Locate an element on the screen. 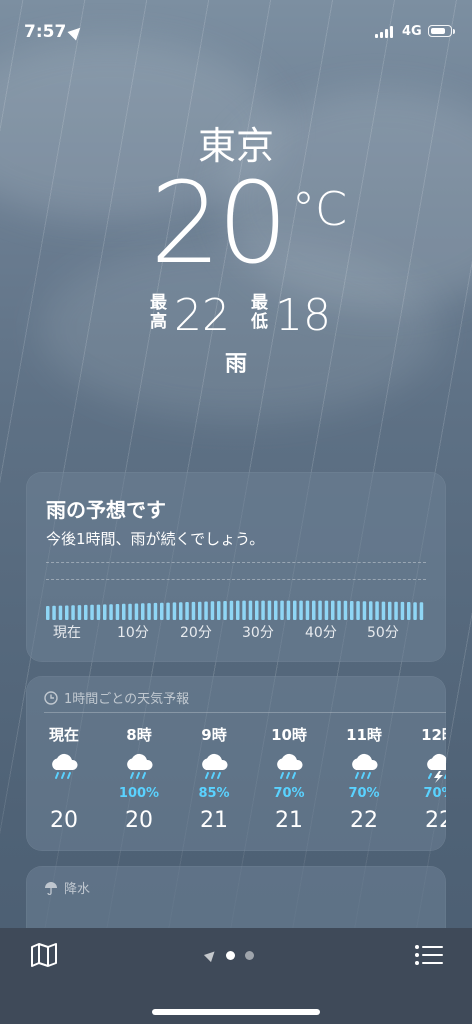 The image size is (472, 1024). chart-ticks: 現在 10分 20分 30分 40分 50分 is located at coordinates (236, 632).